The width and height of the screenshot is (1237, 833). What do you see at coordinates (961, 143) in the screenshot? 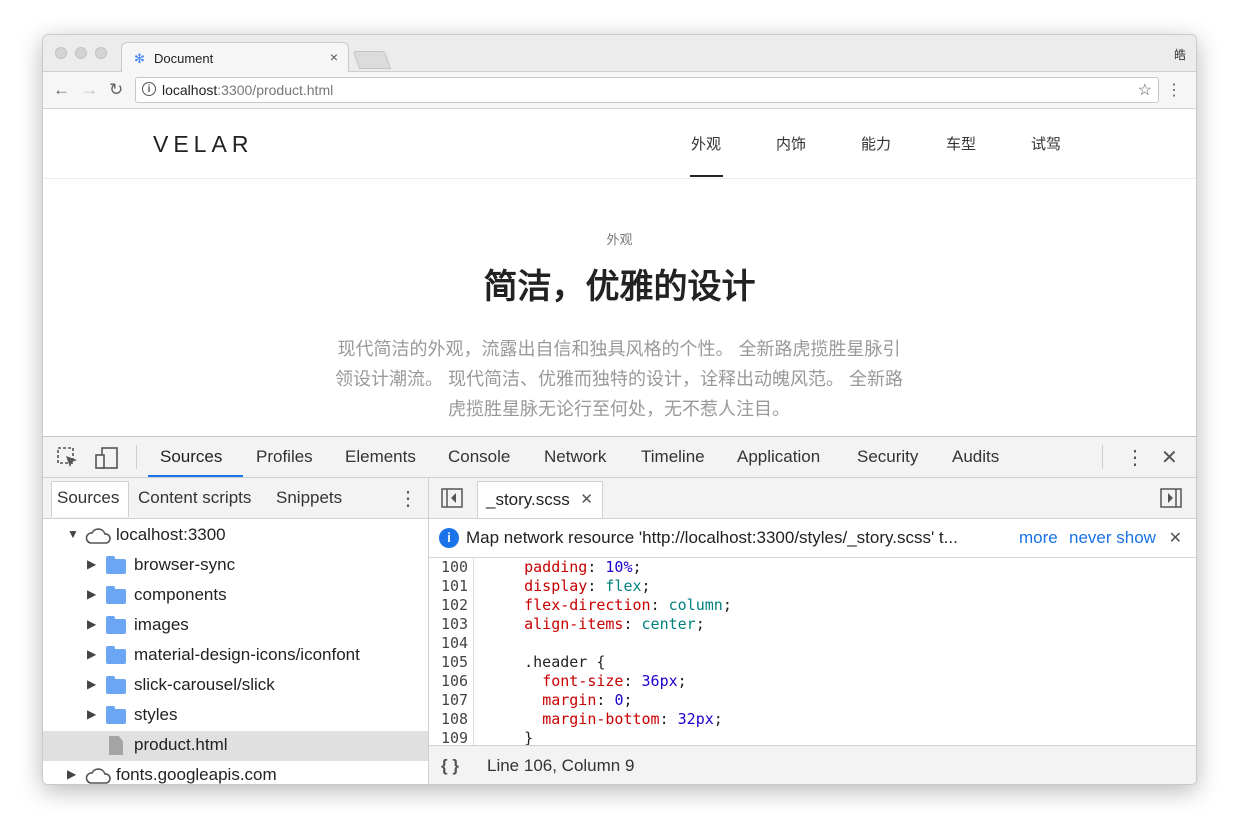
I see `nav-item-models: 车型` at bounding box center [961, 143].